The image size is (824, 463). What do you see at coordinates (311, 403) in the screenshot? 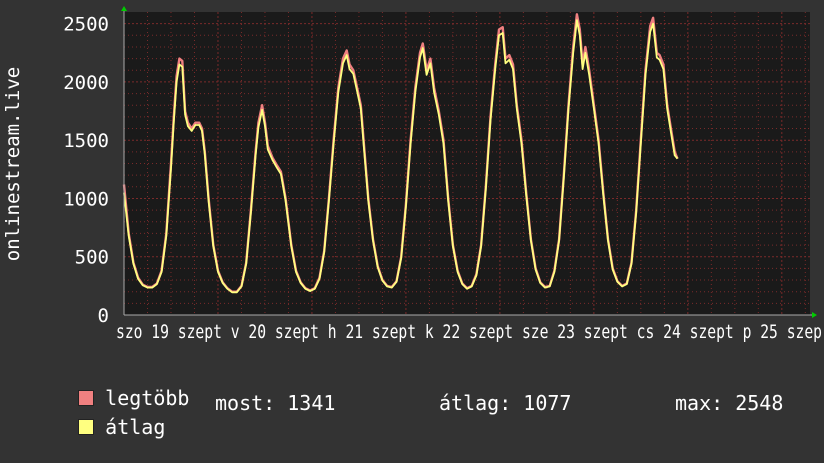
I see `stat-now-value: 1341` at bounding box center [311, 403].